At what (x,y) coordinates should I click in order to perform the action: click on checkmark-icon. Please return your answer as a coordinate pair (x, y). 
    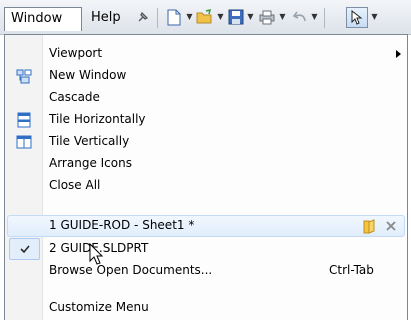
    Looking at the image, I should click on (24, 249).